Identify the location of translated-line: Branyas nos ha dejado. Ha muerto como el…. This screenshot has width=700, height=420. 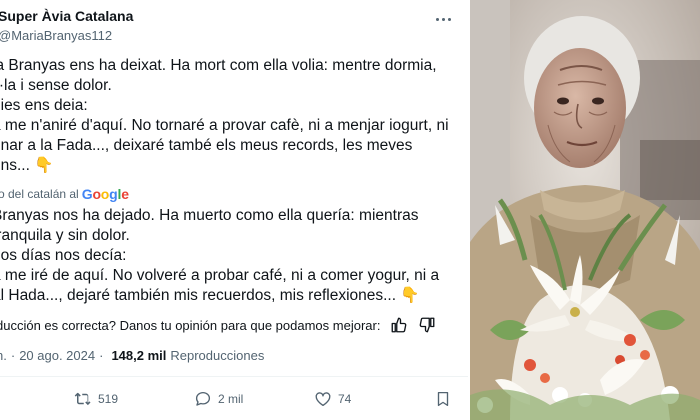
(209, 215).